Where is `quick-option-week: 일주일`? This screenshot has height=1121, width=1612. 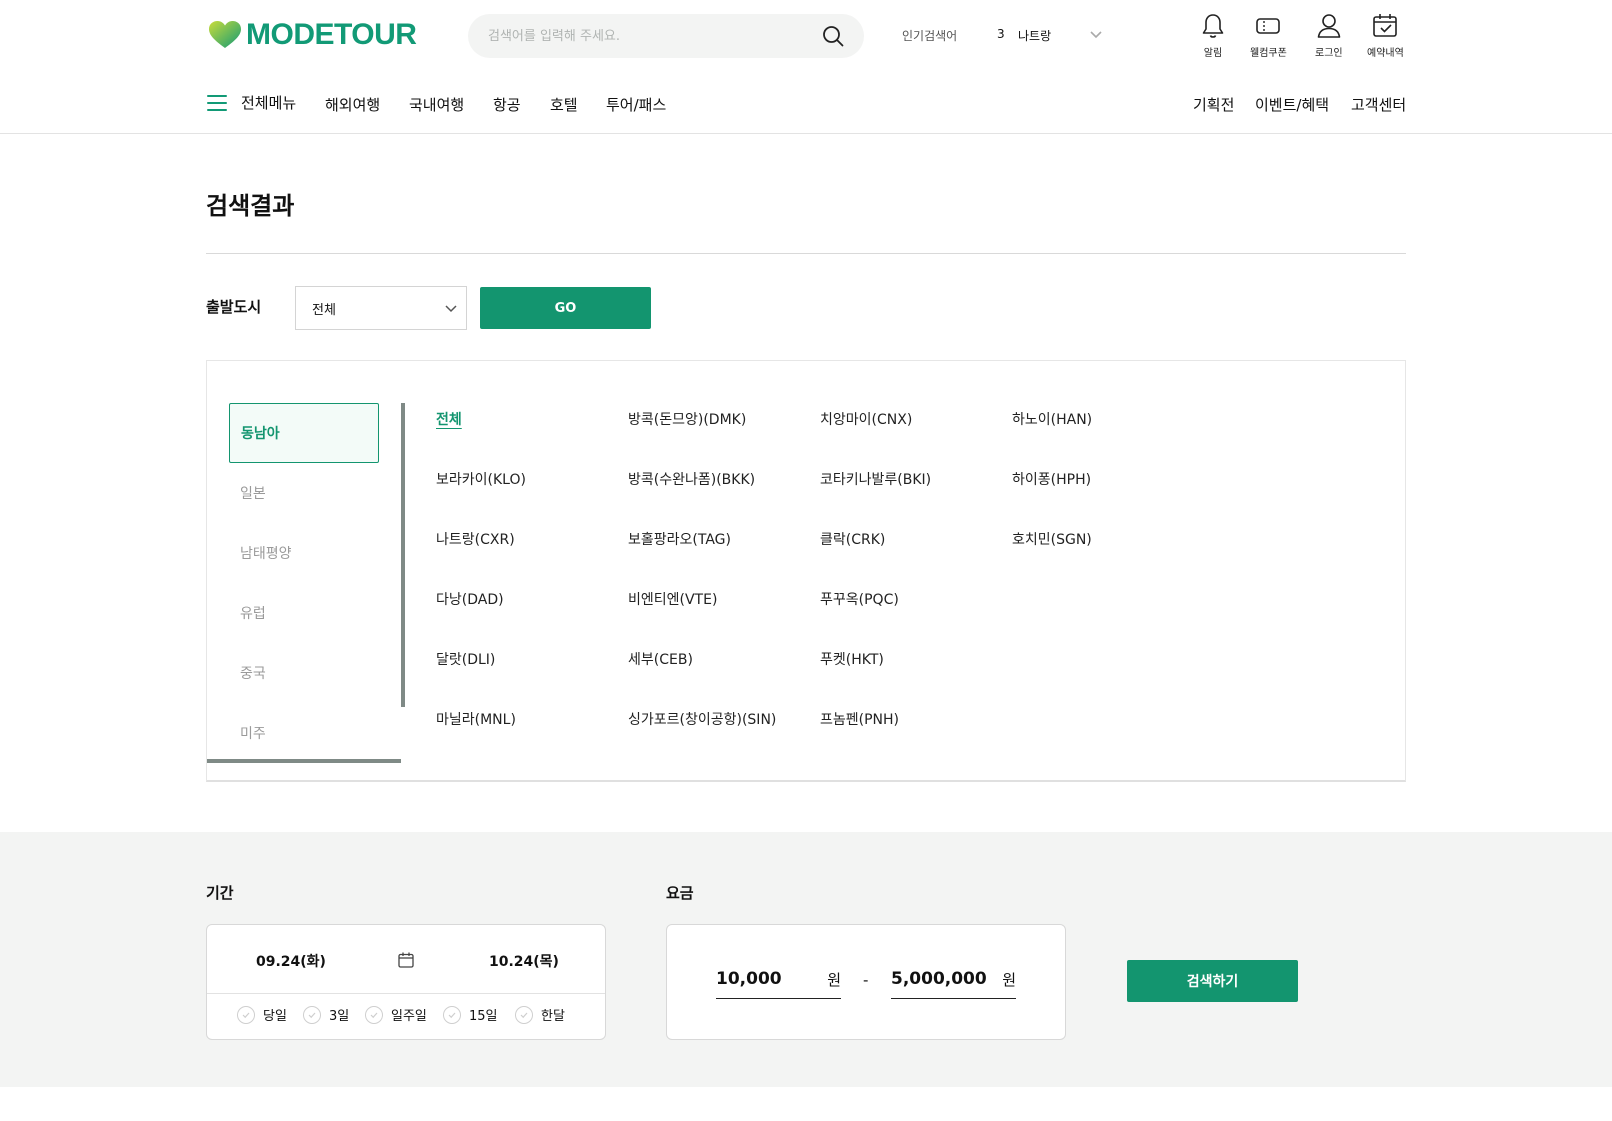
quick-option-week: 일주일 is located at coordinates (396, 1014).